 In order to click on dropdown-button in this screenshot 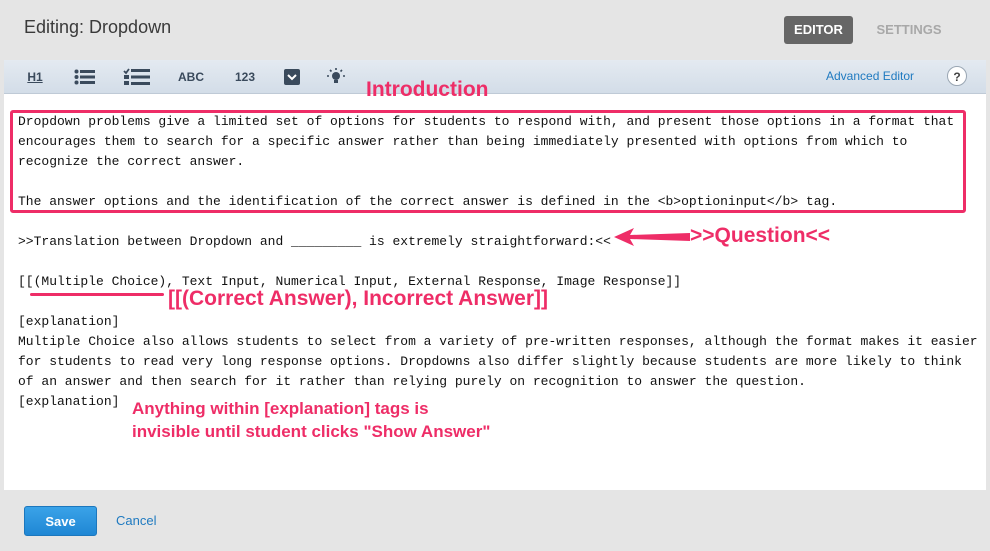, I will do `click(292, 76)`.